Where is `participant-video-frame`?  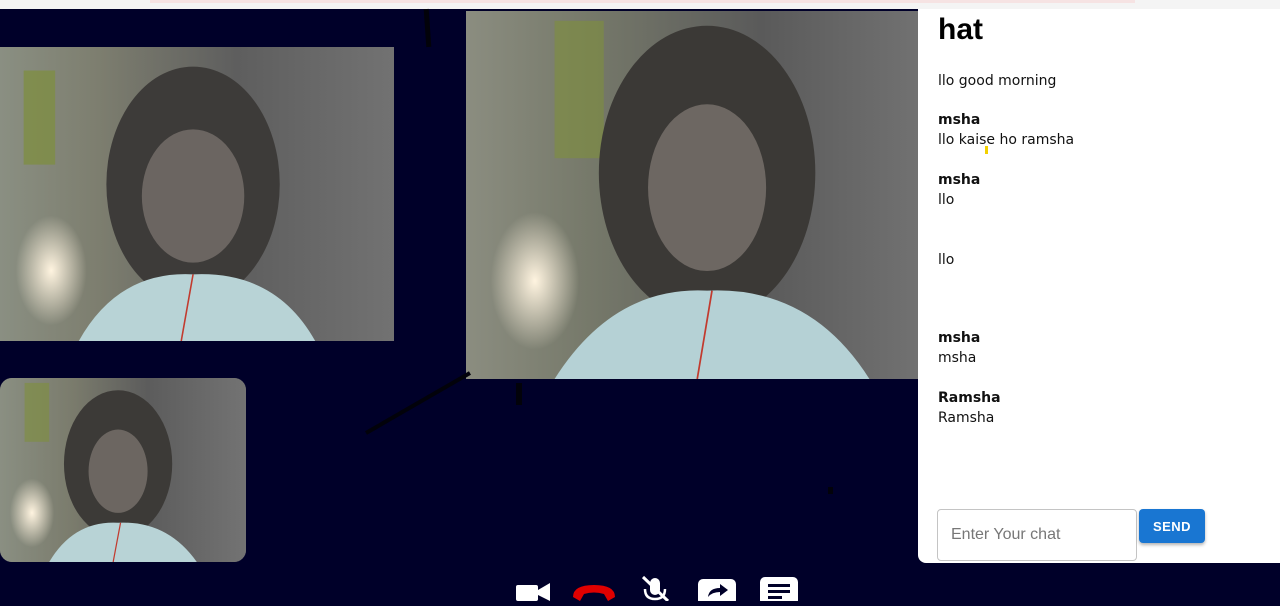 participant-video-frame is located at coordinates (197, 194).